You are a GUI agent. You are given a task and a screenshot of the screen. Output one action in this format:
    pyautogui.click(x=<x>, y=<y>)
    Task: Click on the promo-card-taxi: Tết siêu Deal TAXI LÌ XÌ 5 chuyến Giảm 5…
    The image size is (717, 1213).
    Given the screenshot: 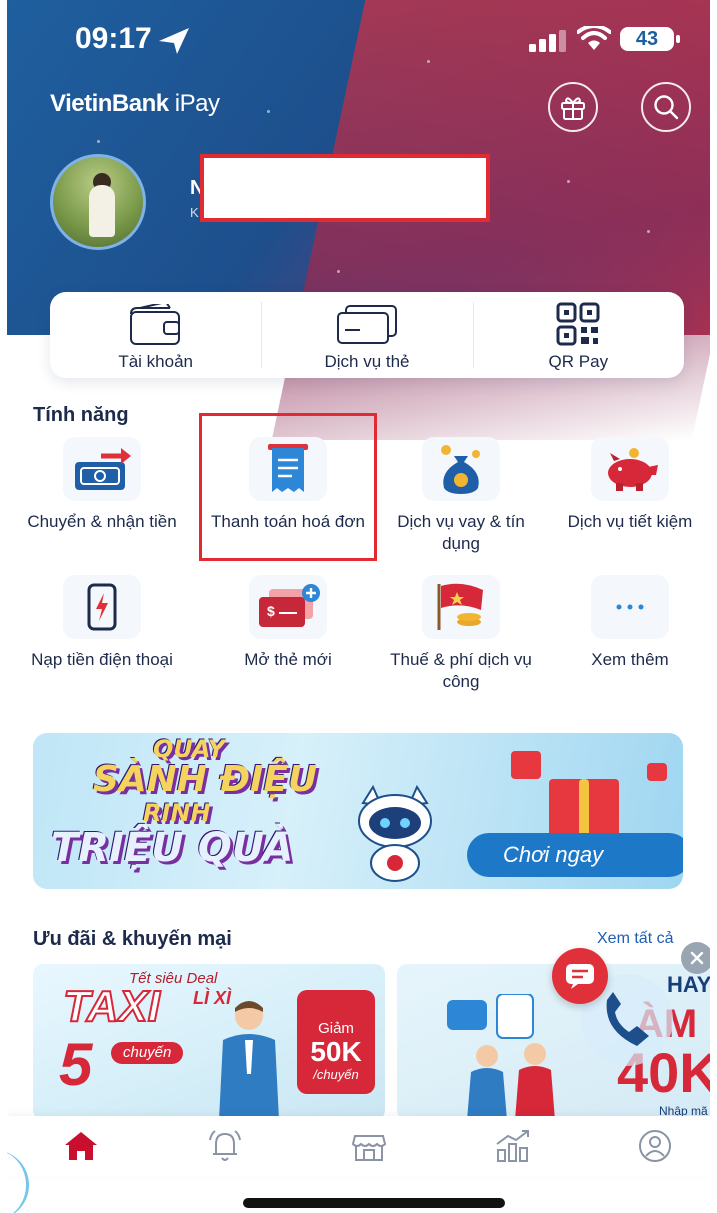 What is the action you would take?
    pyautogui.click(x=209, y=1042)
    